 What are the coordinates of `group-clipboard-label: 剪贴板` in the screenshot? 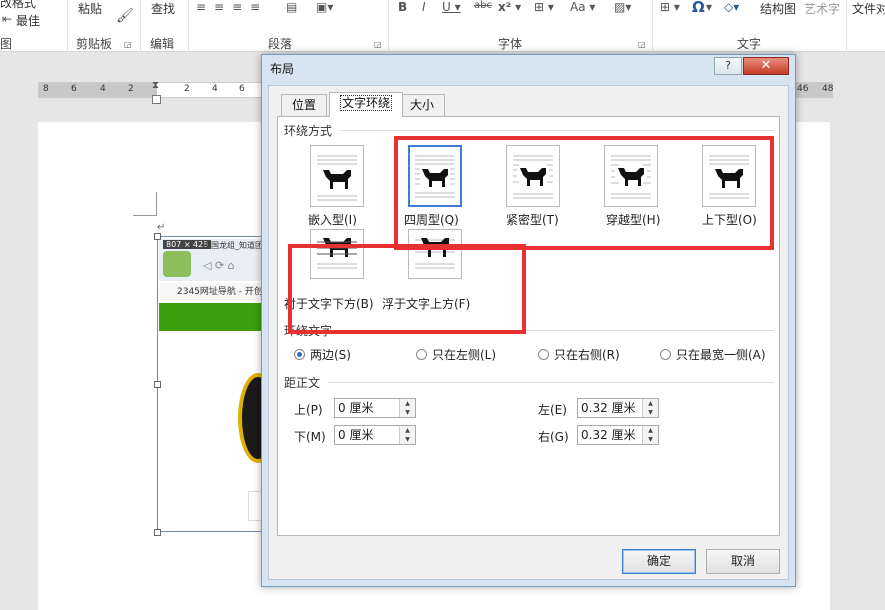 It's located at (94, 44).